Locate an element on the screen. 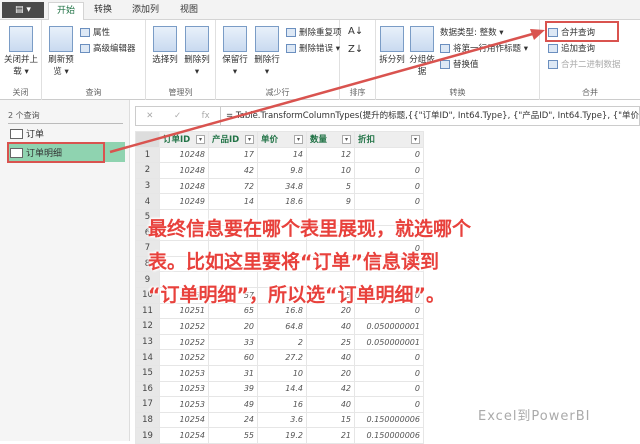 This screenshot has width=640, height=444. query-item-order: 订单 is located at coordinates (27, 133).